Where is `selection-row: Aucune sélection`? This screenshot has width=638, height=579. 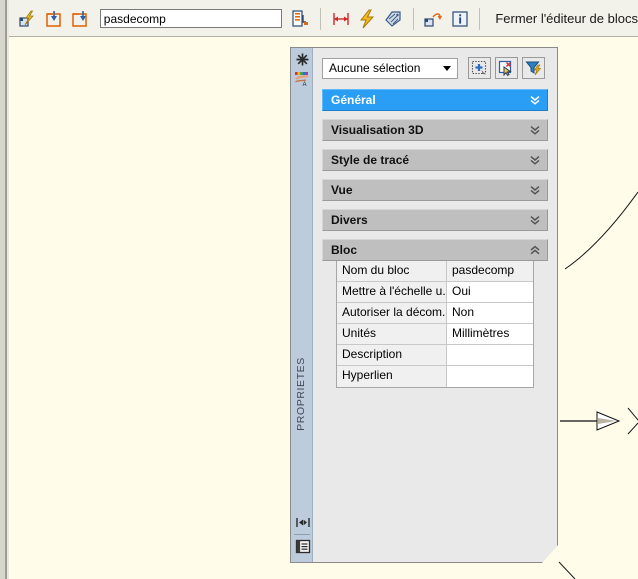 selection-row: Aucune sélection is located at coordinates (435, 68).